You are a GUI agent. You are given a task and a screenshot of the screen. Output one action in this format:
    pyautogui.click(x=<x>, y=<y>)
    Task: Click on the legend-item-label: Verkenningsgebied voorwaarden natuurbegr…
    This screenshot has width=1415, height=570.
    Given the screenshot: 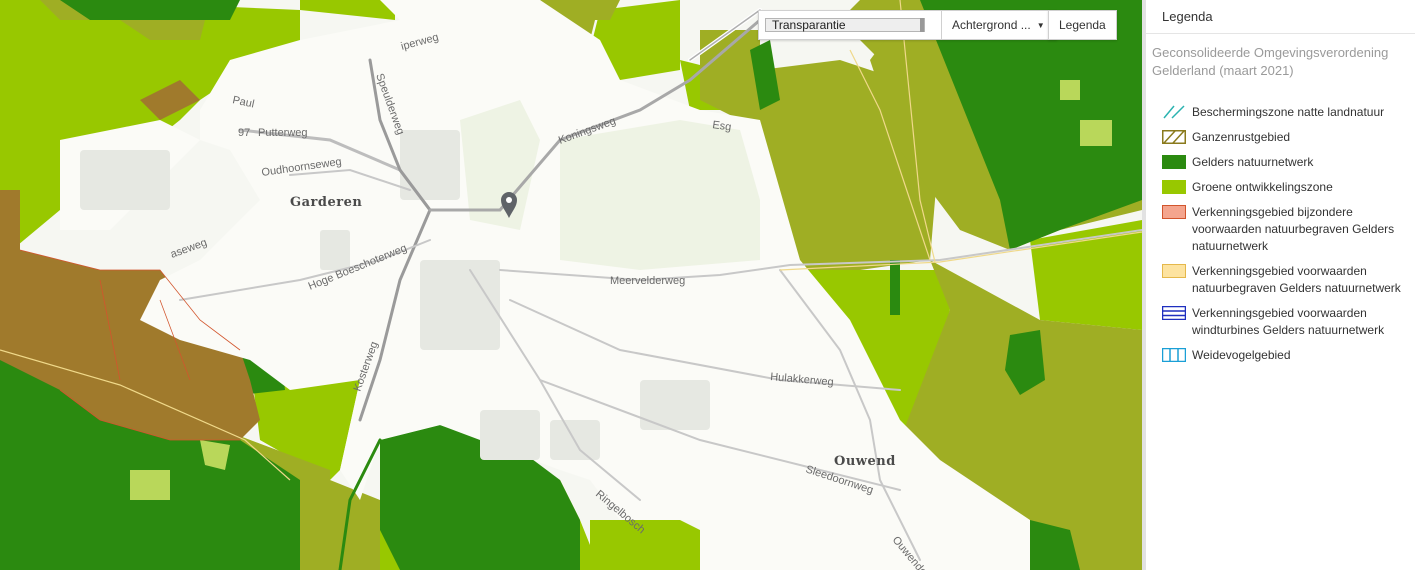 What is the action you would take?
    pyautogui.click(x=1296, y=279)
    